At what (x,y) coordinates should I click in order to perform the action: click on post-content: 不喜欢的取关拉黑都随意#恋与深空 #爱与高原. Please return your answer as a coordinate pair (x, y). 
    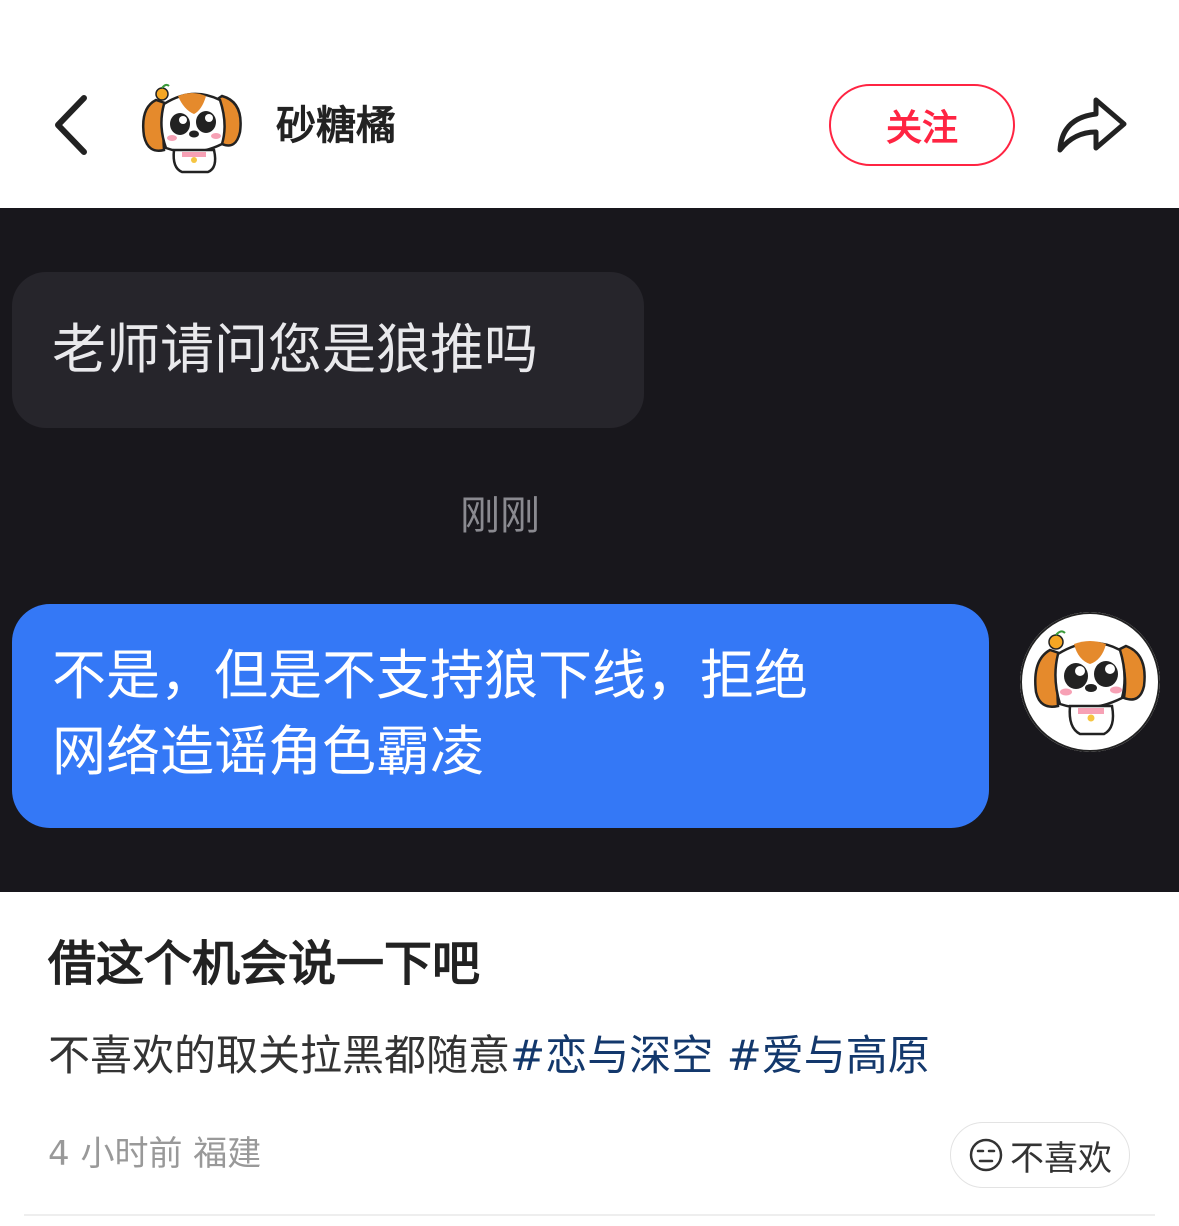
    Looking at the image, I should click on (489, 1056).